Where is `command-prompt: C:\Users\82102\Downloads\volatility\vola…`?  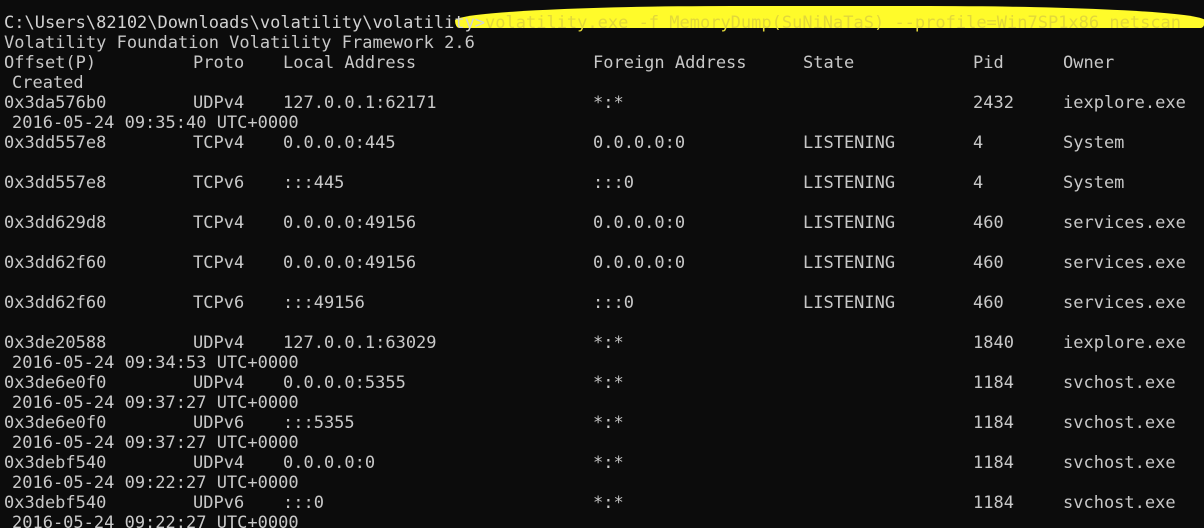 command-prompt: C:\Users\82102\Downloads\volatility\vola… is located at coordinates (245, 23).